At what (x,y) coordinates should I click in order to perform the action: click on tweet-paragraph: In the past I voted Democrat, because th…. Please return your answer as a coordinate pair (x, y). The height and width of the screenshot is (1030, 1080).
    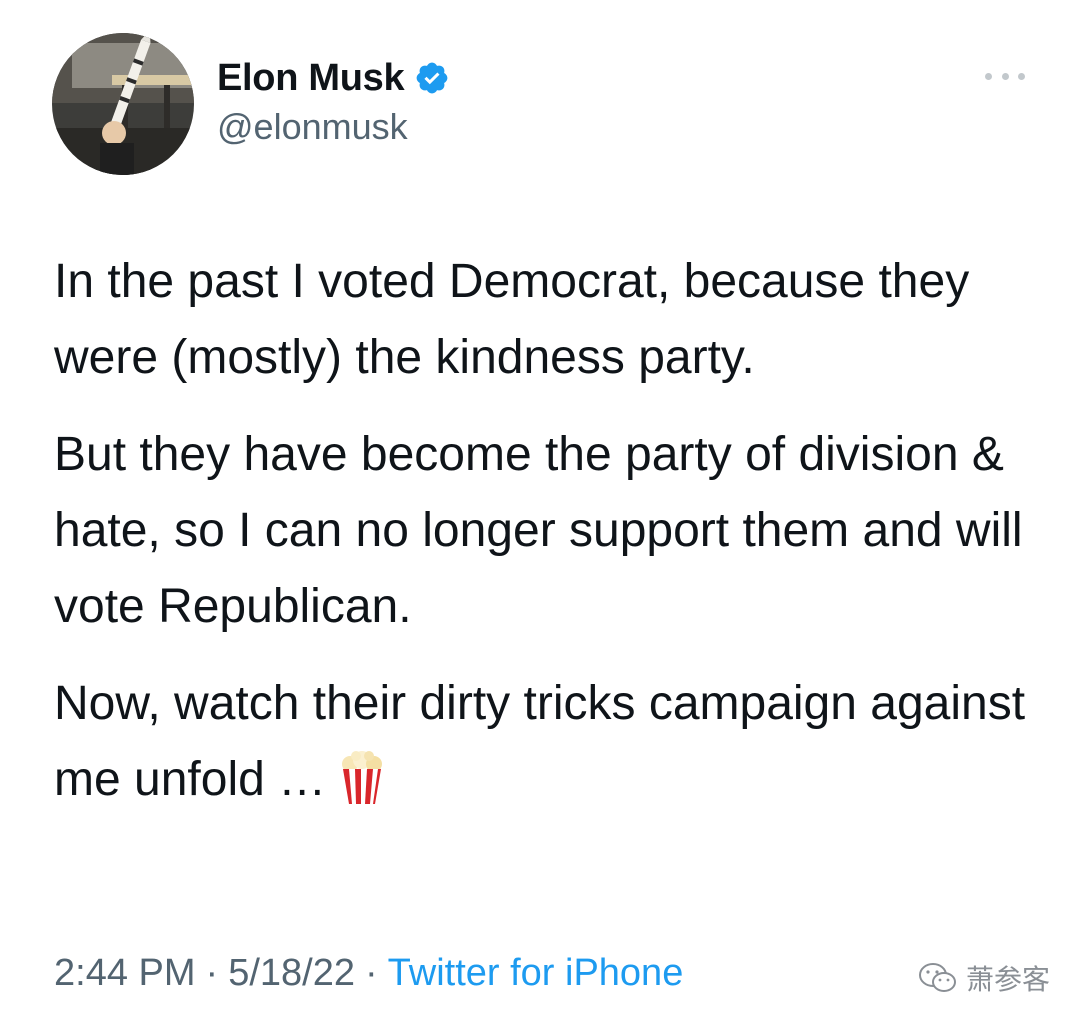
    Looking at the image, I should click on (512, 319).